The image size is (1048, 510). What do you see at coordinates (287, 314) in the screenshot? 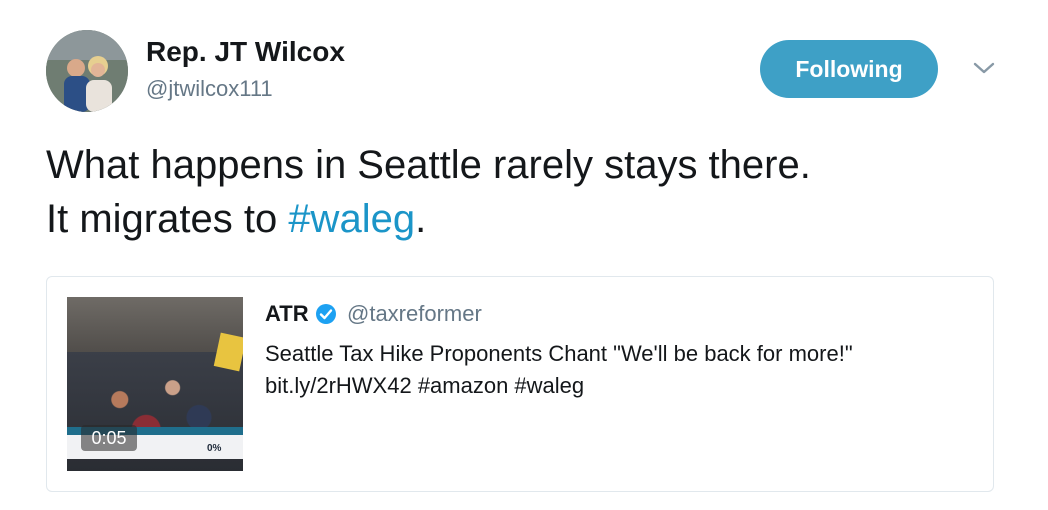
I see `quoted-author-name: ATR` at bounding box center [287, 314].